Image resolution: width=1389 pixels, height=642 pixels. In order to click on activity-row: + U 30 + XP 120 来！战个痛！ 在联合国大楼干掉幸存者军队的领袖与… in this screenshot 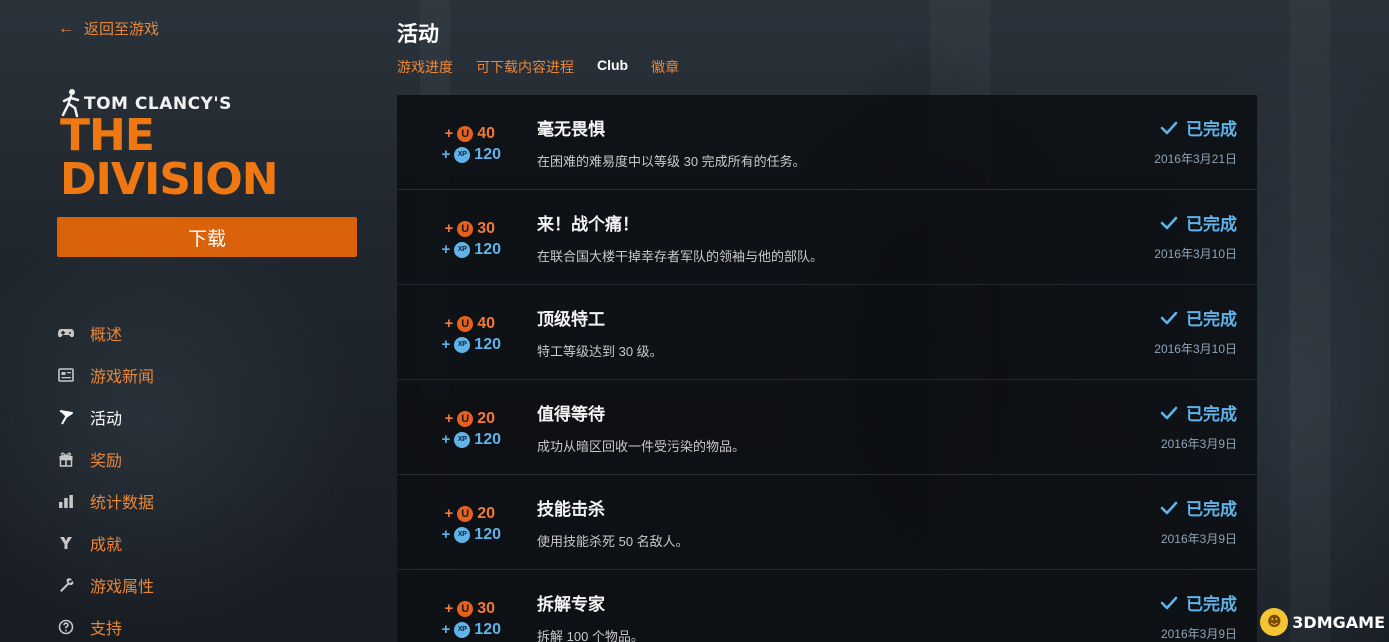, I will do `click(827, 237)`.